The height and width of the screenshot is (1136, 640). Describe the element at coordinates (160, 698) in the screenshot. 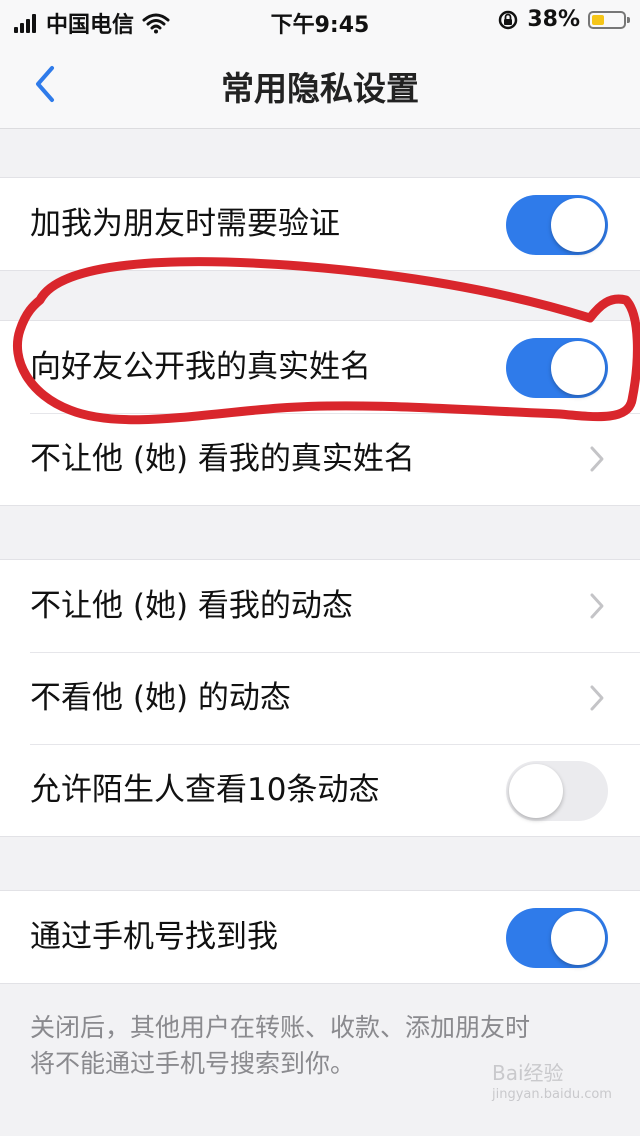

I see `row-label: 不看他 (她) 的动态` at that location.